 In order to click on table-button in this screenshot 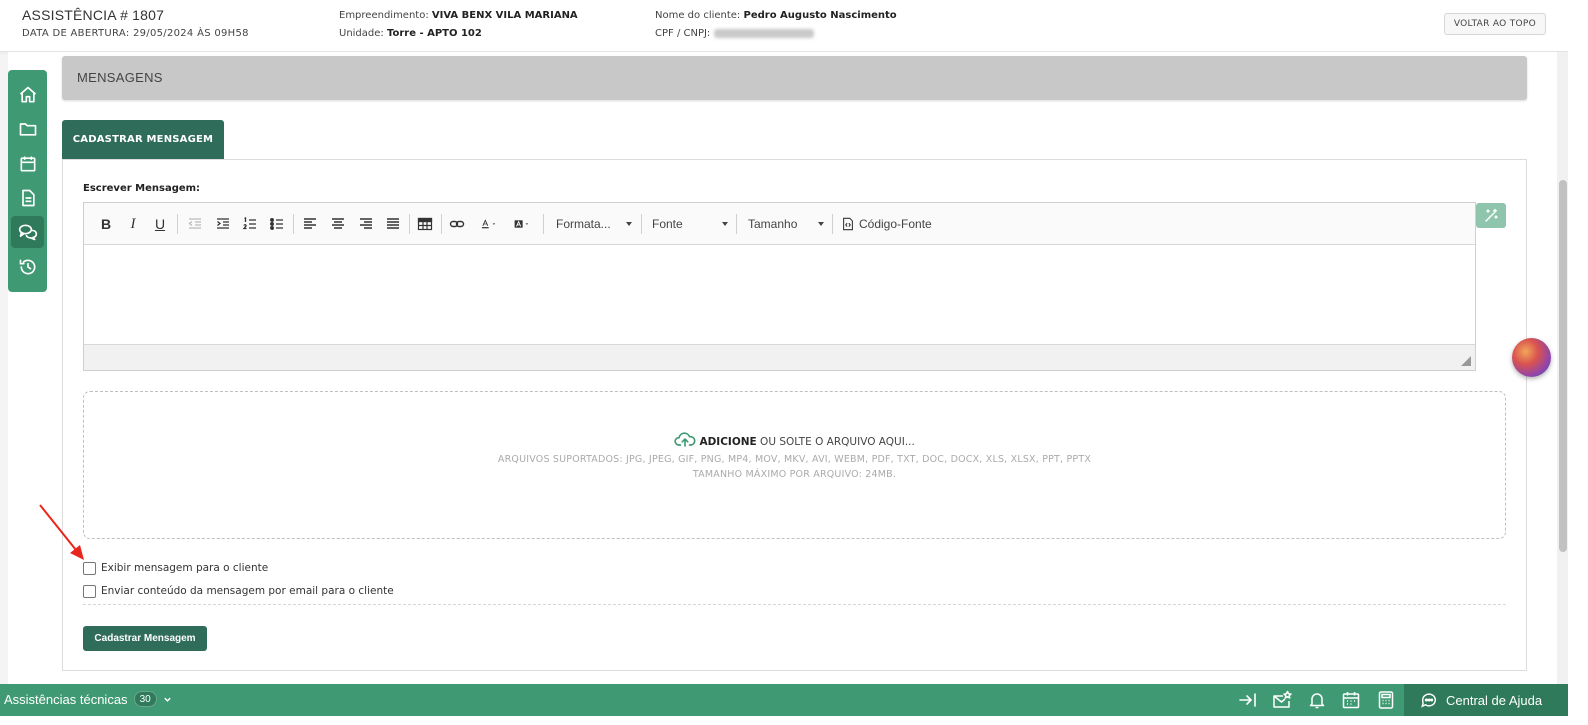, I will do `click(425, 224)`.